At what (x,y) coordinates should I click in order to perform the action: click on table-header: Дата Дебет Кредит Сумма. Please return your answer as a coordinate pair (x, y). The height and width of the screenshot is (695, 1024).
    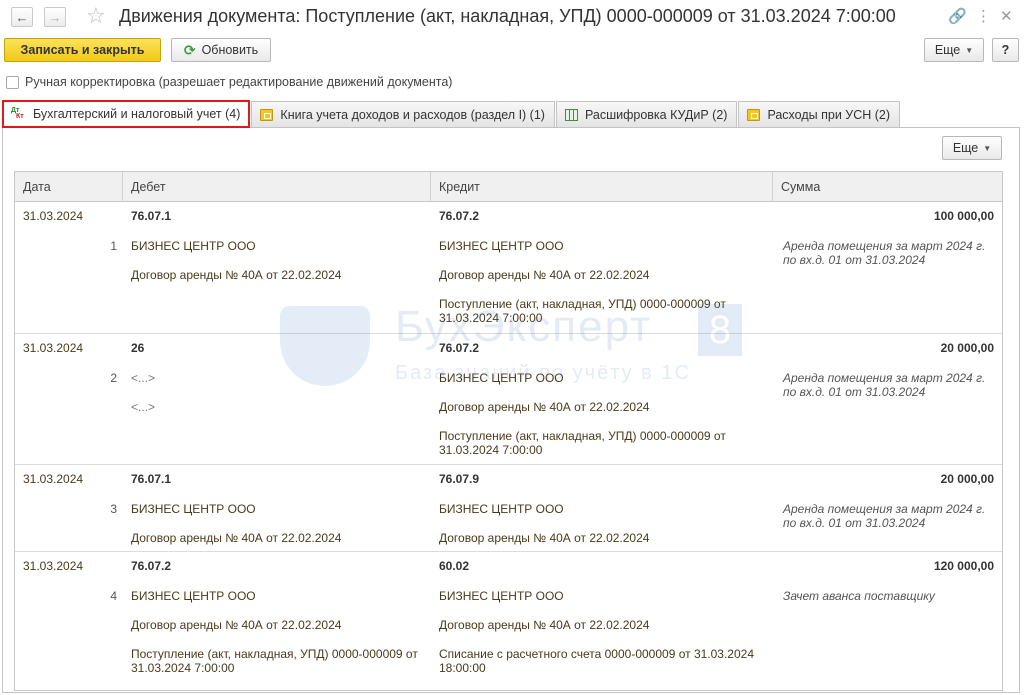
    Looking at the image, I should click on (508, 187).